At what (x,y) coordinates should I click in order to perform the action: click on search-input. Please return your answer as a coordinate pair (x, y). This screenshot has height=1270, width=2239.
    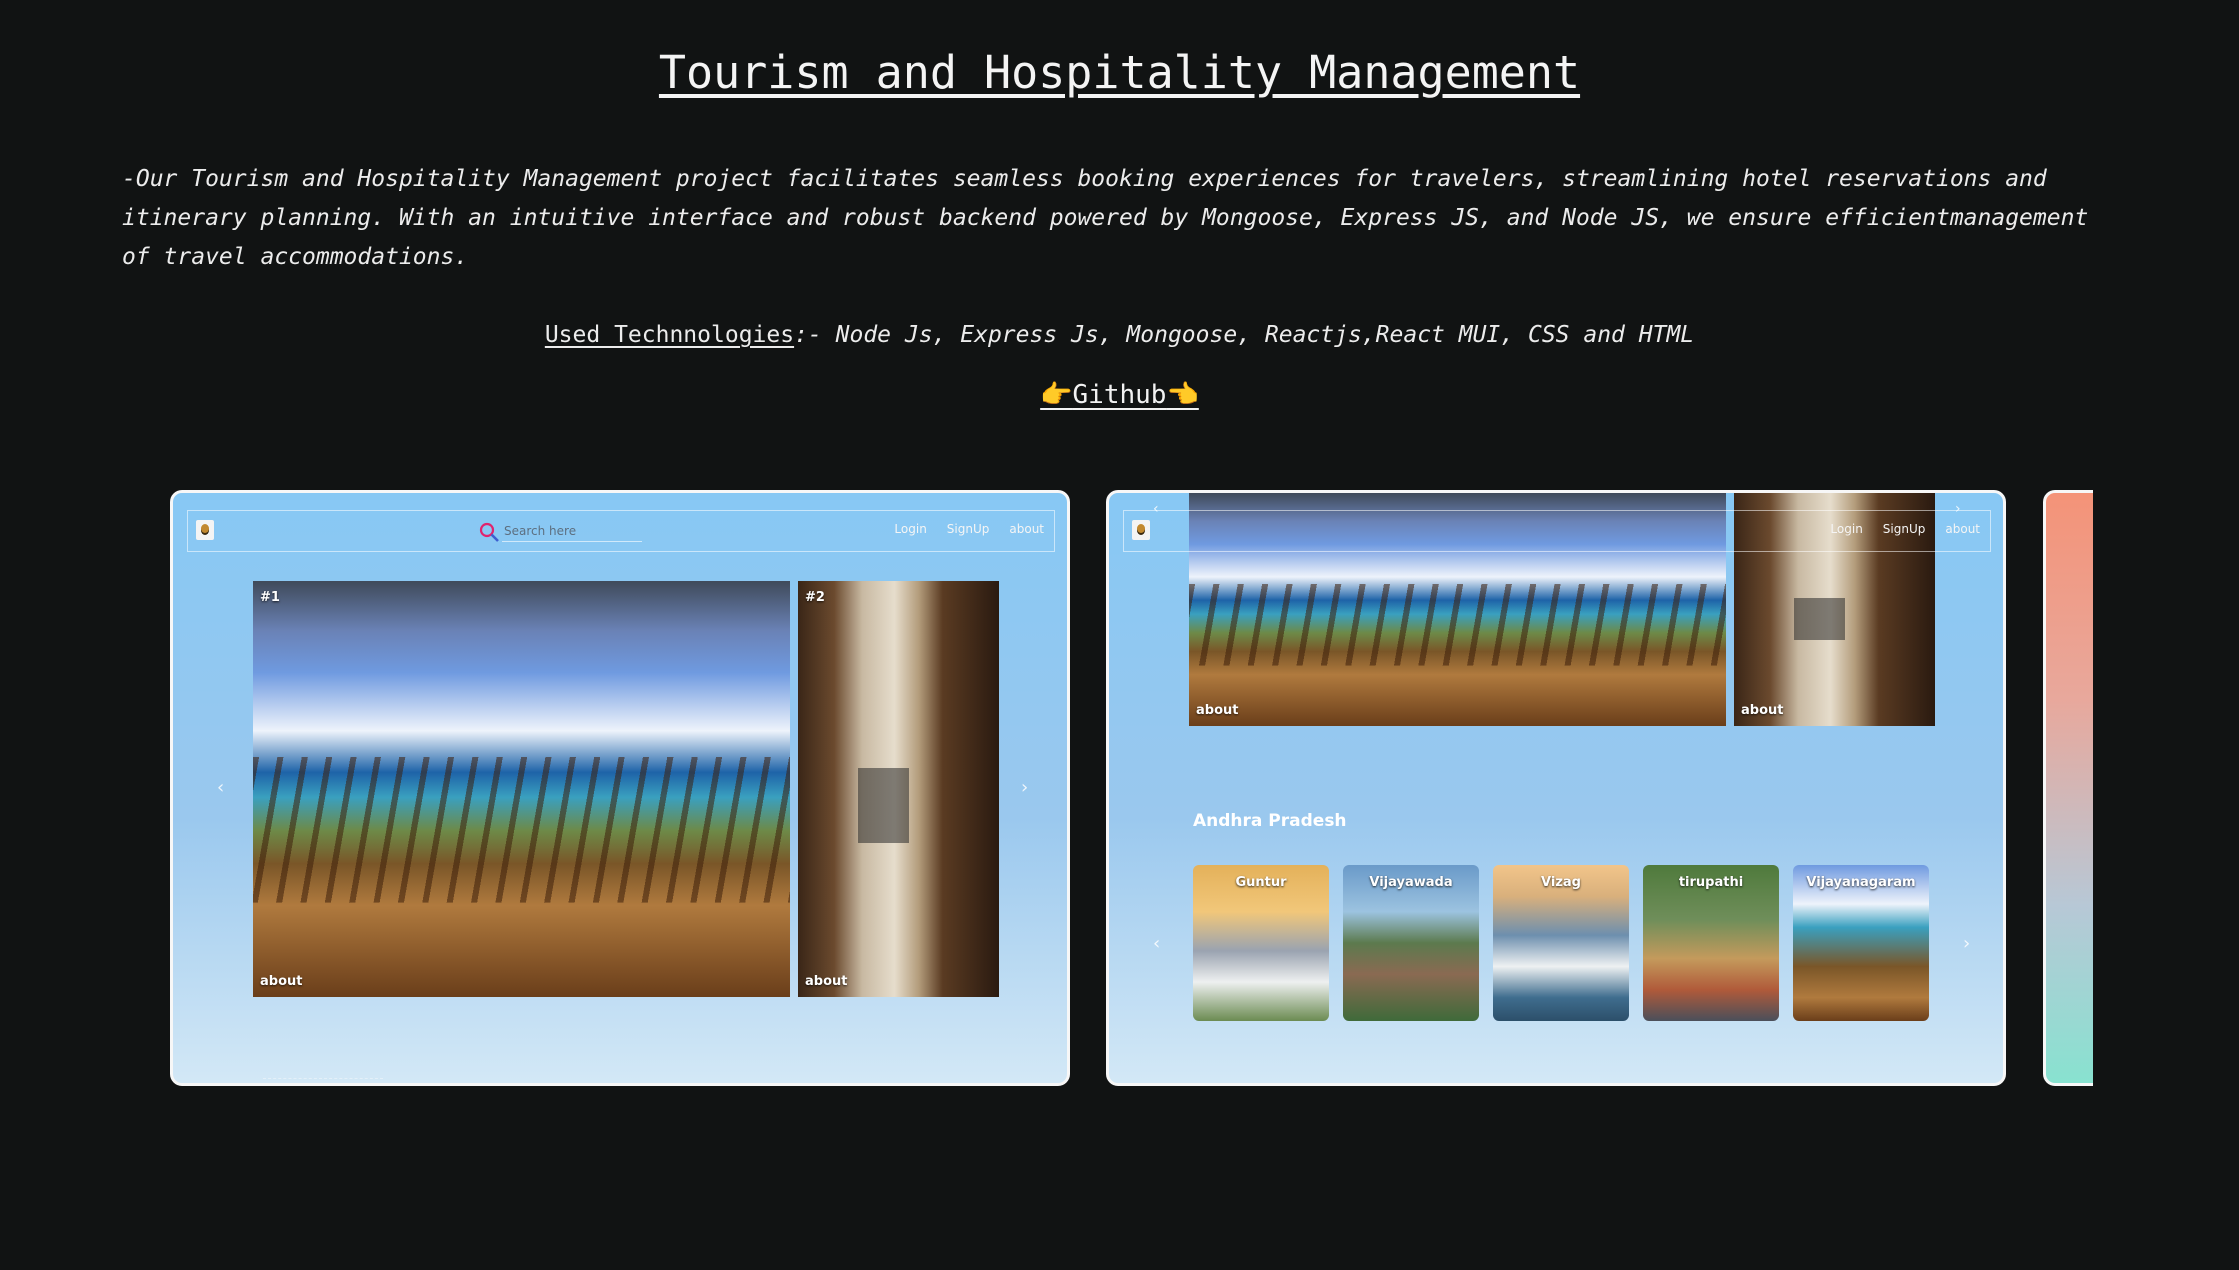
    Looking at the image, I should click on (572, 531).